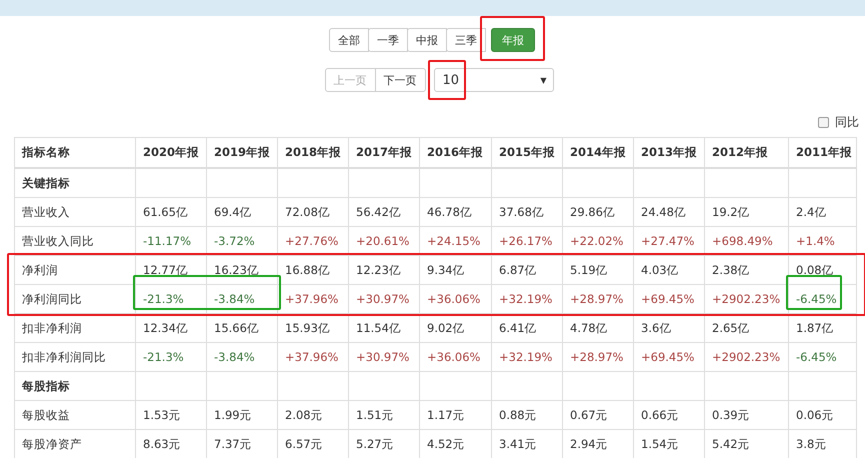  Describe the element at coordinates (822, 241) in the screenshot. I see `table-cell: +1.4%` at that location.